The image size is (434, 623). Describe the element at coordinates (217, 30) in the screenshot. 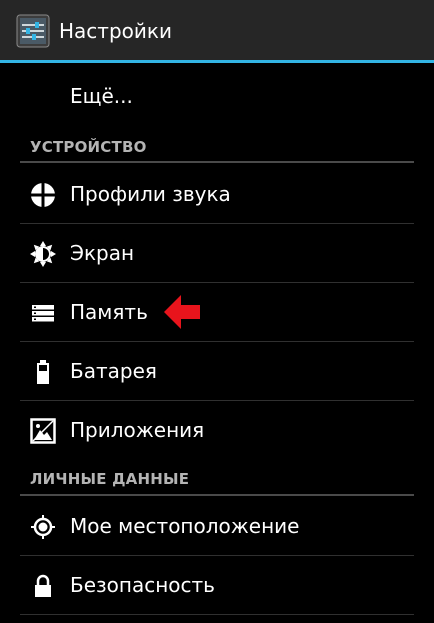

I see `action-bar: Настройки` at that location.